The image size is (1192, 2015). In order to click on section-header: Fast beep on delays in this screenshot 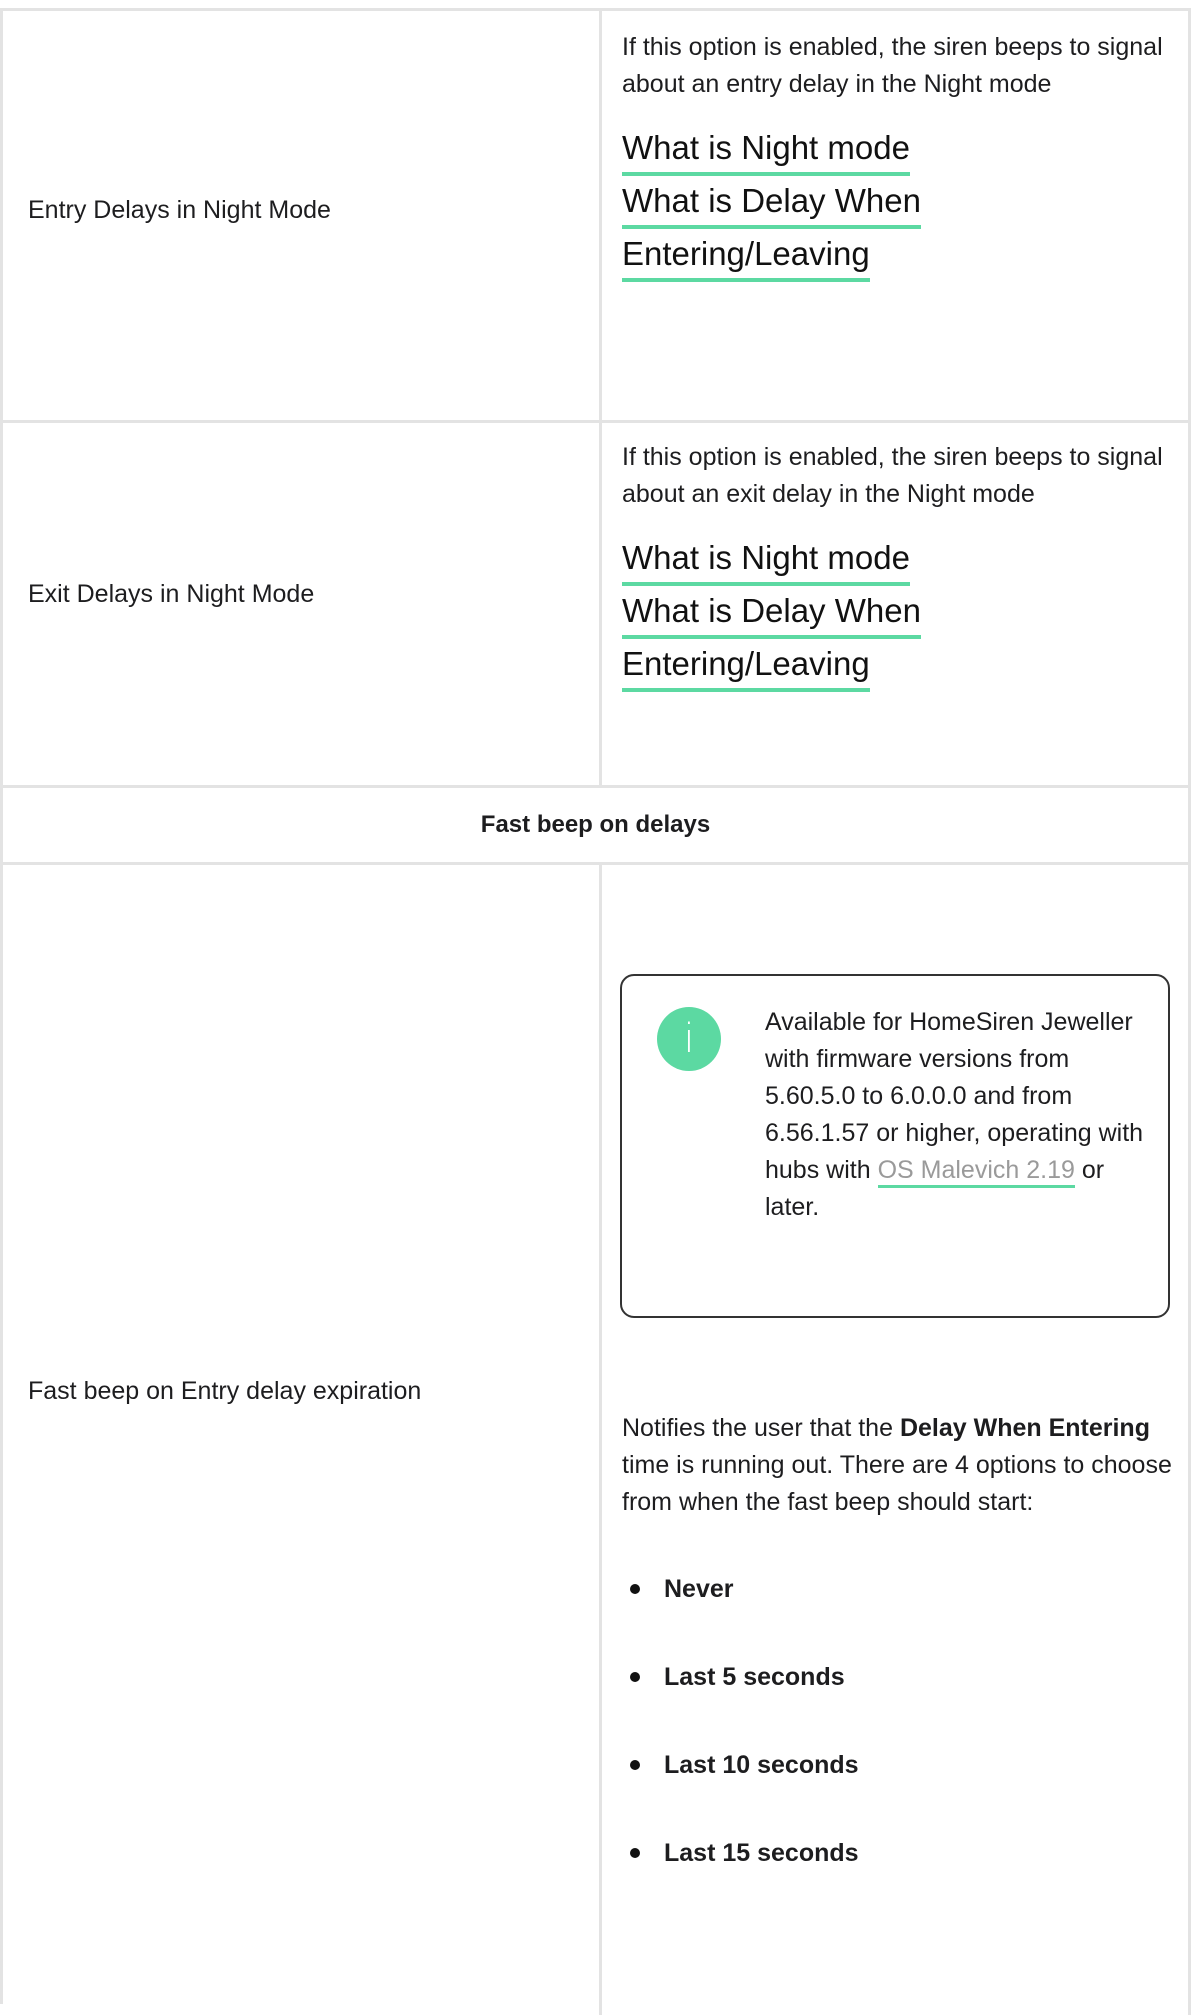, I will do `click(597, 825)`.